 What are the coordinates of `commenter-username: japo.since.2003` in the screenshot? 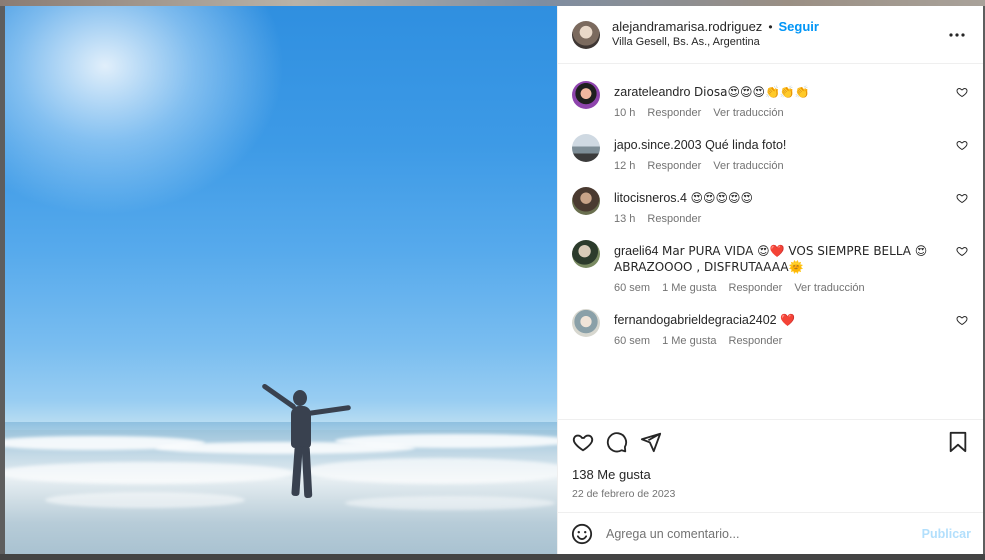 It's located at (658, 145).